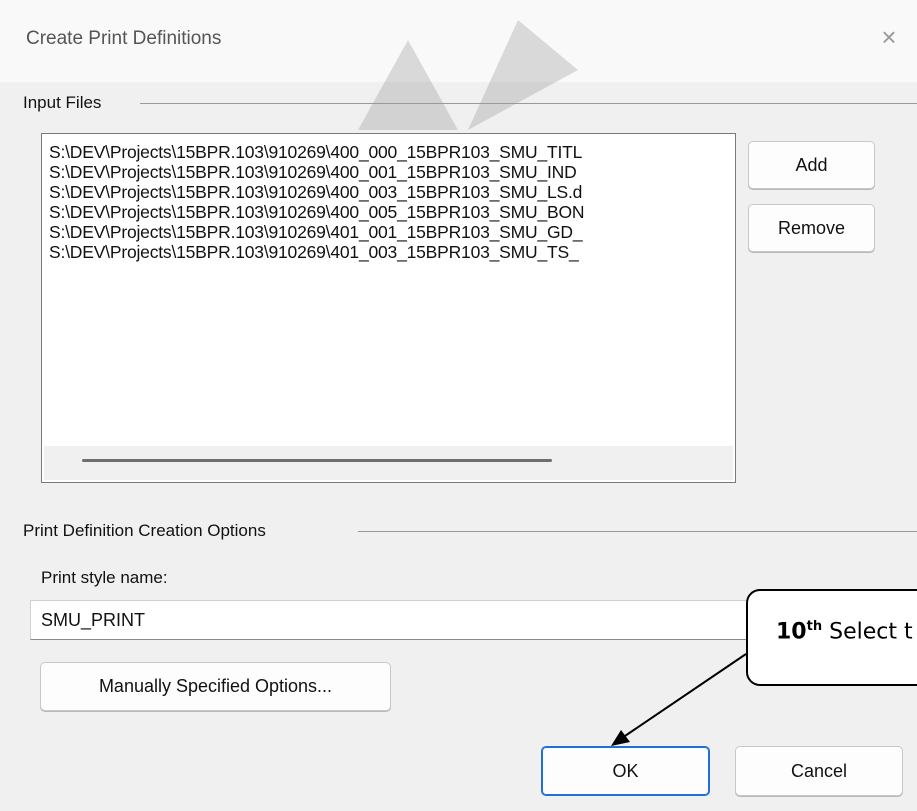 Image resolution: width=917 pixels, height=811 pixels. What do you see at coordinates (124, 38) in the screenshot?
I see `dialog-title: Create Print Definitions` at bounding box center [124, 38].